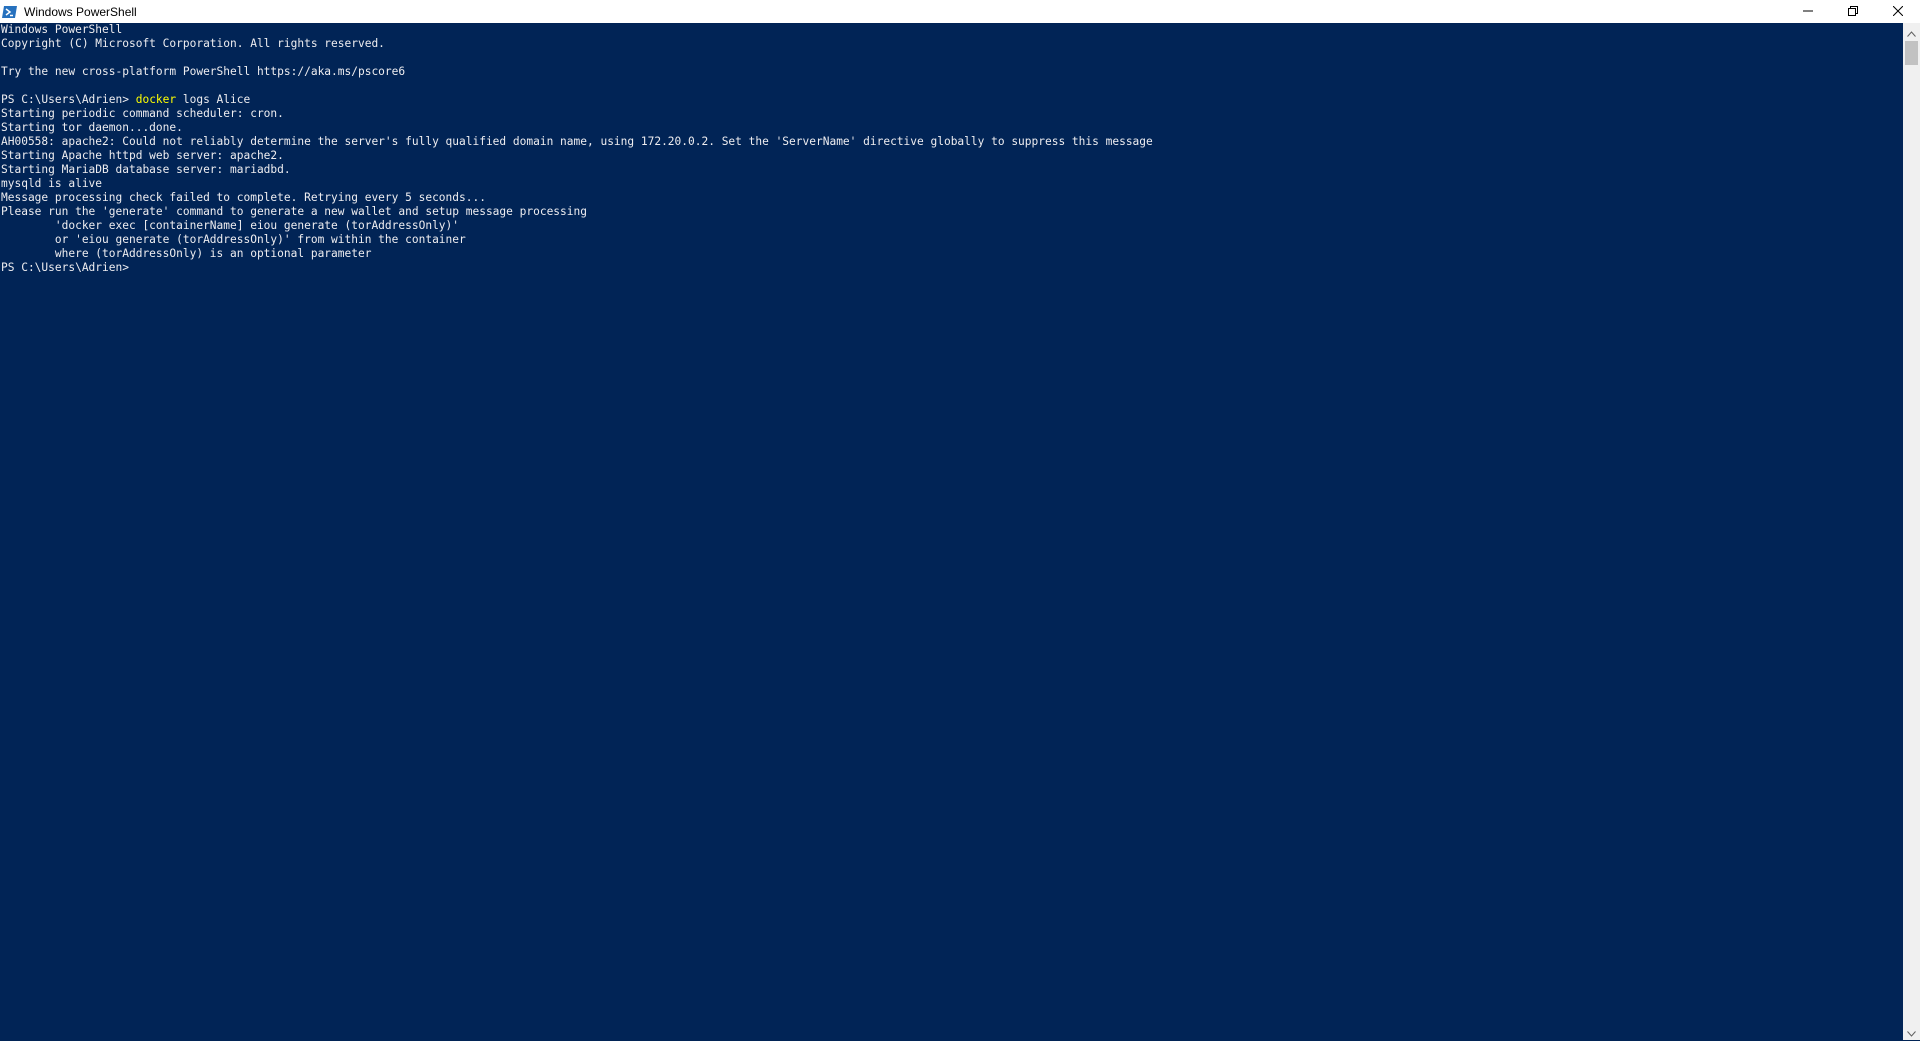  I want to click on minimize-icon, so click(1807, 12).